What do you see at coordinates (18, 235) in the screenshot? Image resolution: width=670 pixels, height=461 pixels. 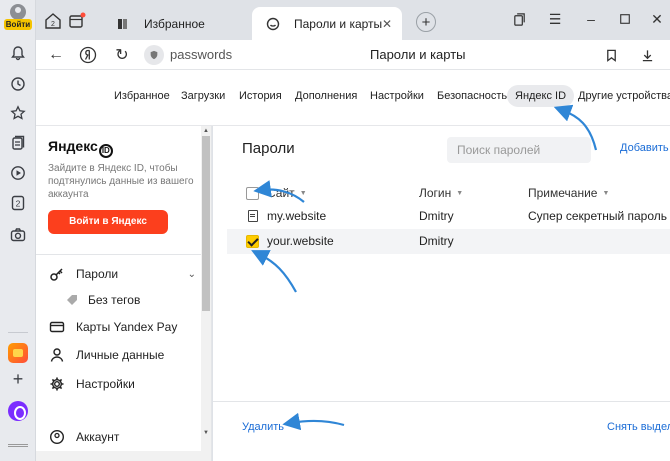 I see `camera-icon` at bounding box center [18, 235].